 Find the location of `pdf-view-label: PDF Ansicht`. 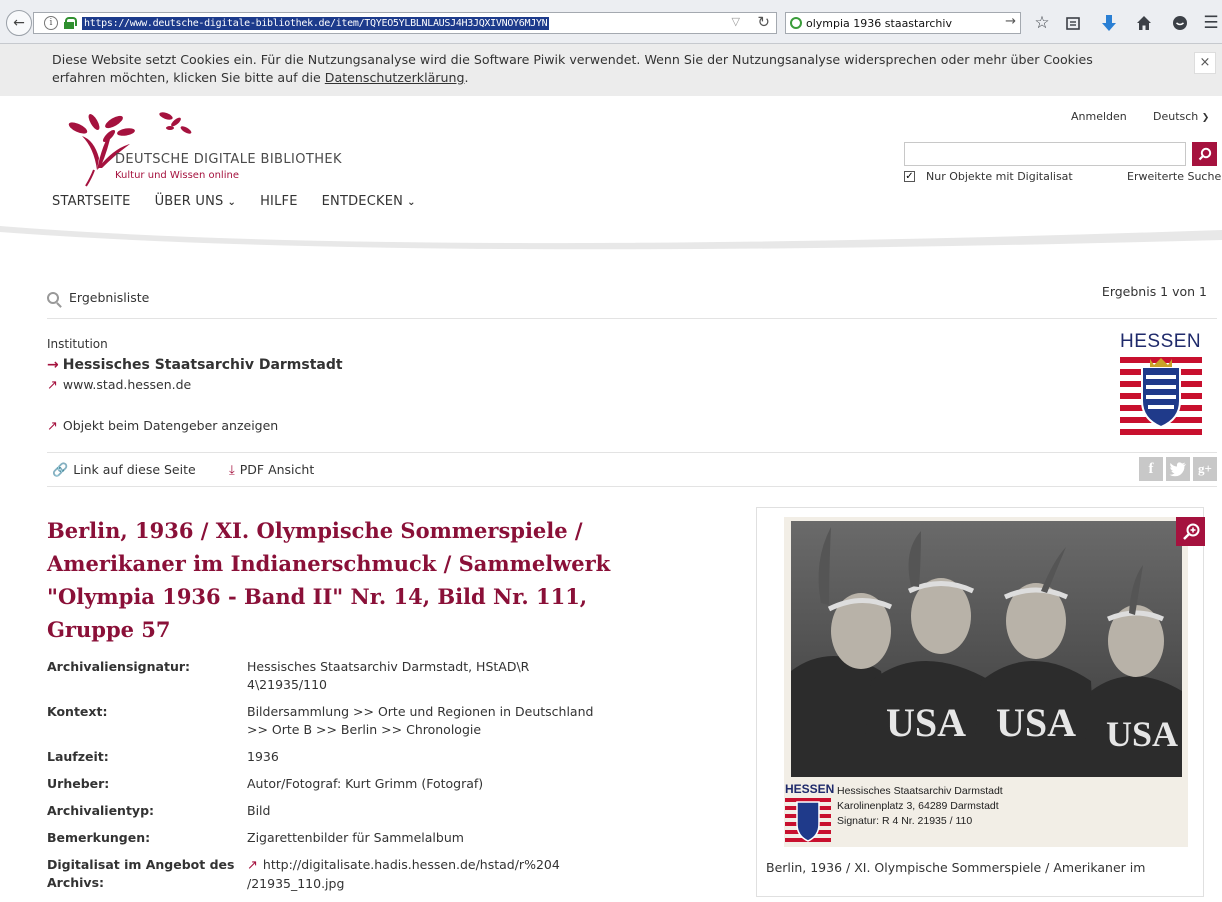

pdf-view-label: PDF Ansicht is located at coordinates (277, 469).